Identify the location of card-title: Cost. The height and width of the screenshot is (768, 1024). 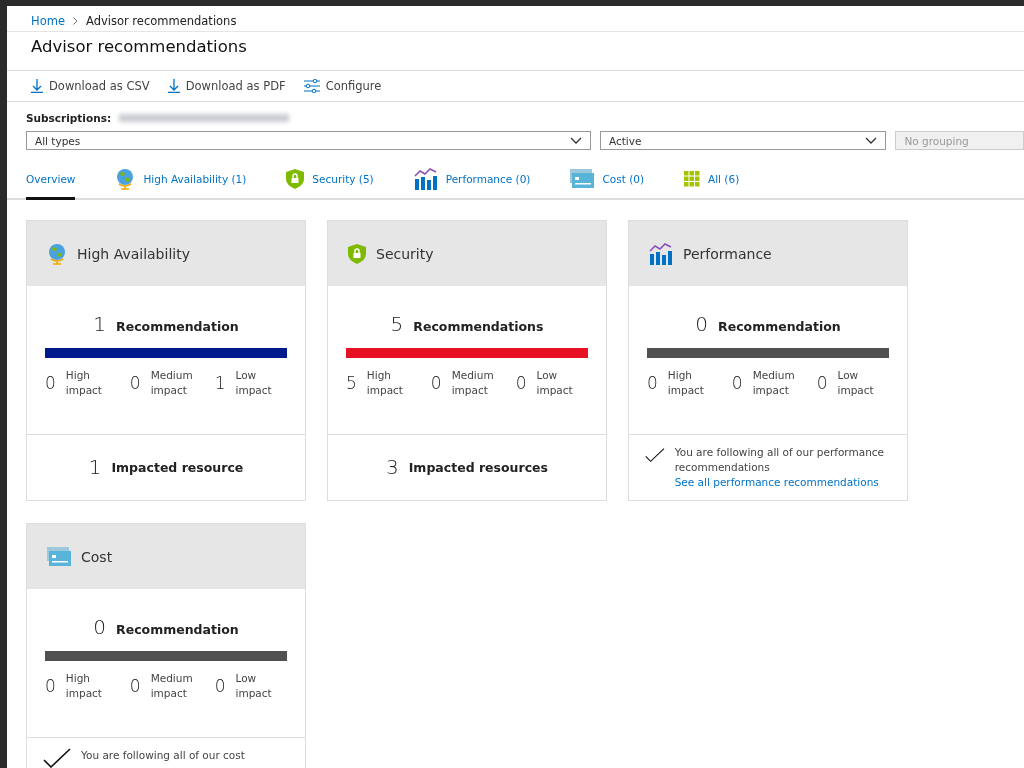
(97, 556).